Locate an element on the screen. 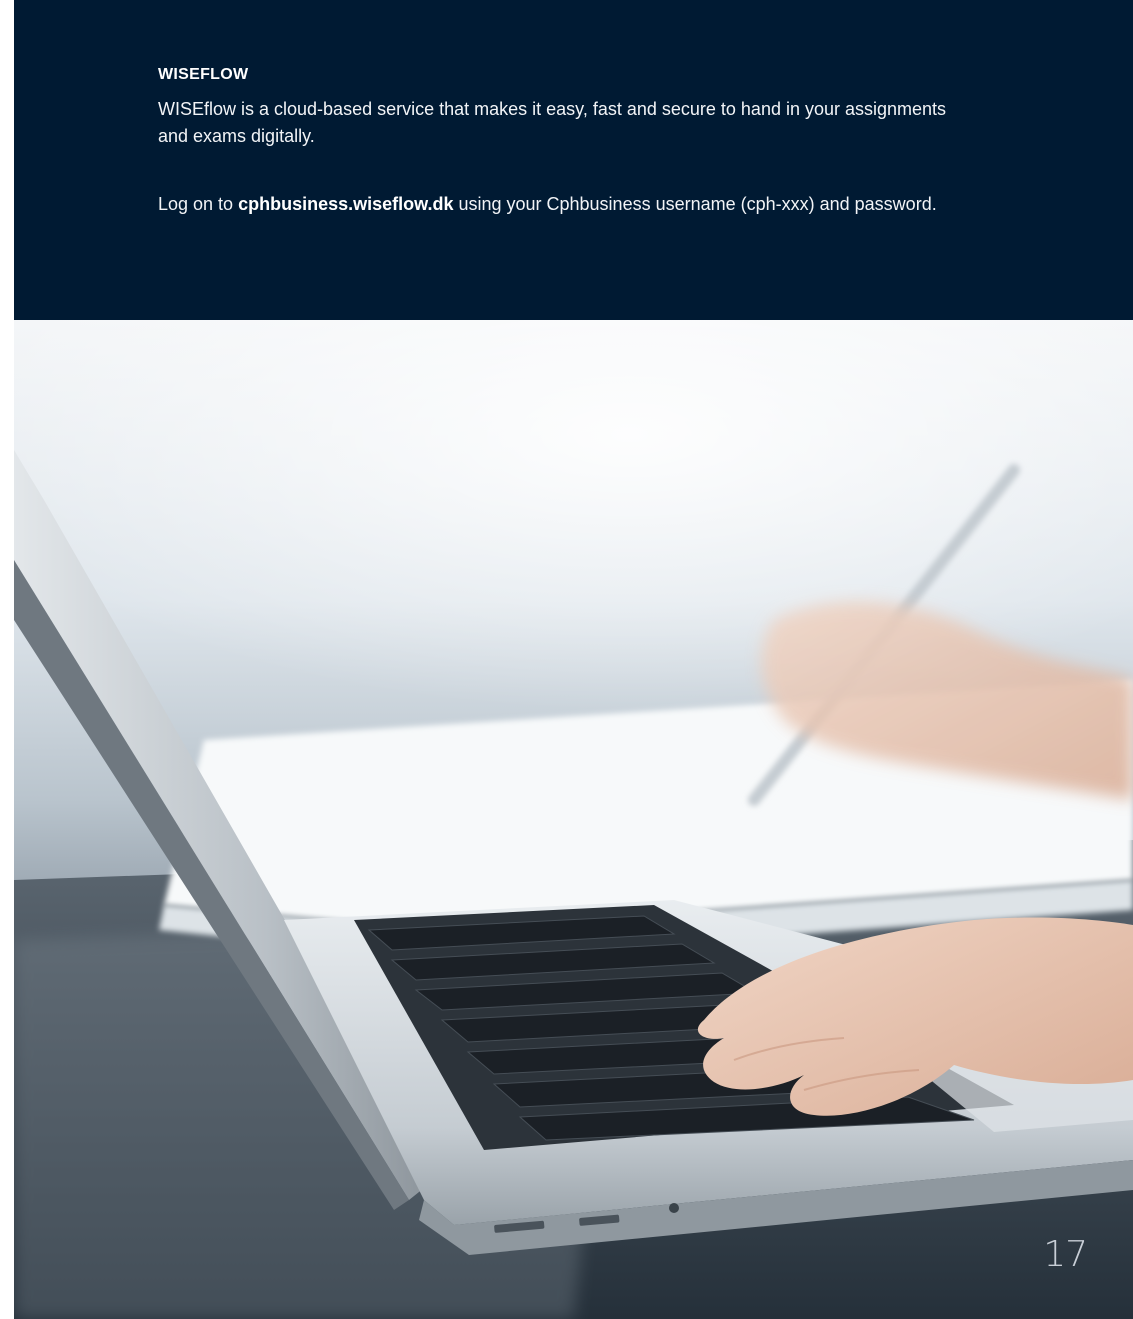 The image size is (1133, 1319). wiseflow-url: cphbusiness.wiseflow.dk is located at coordinates (346, 204).